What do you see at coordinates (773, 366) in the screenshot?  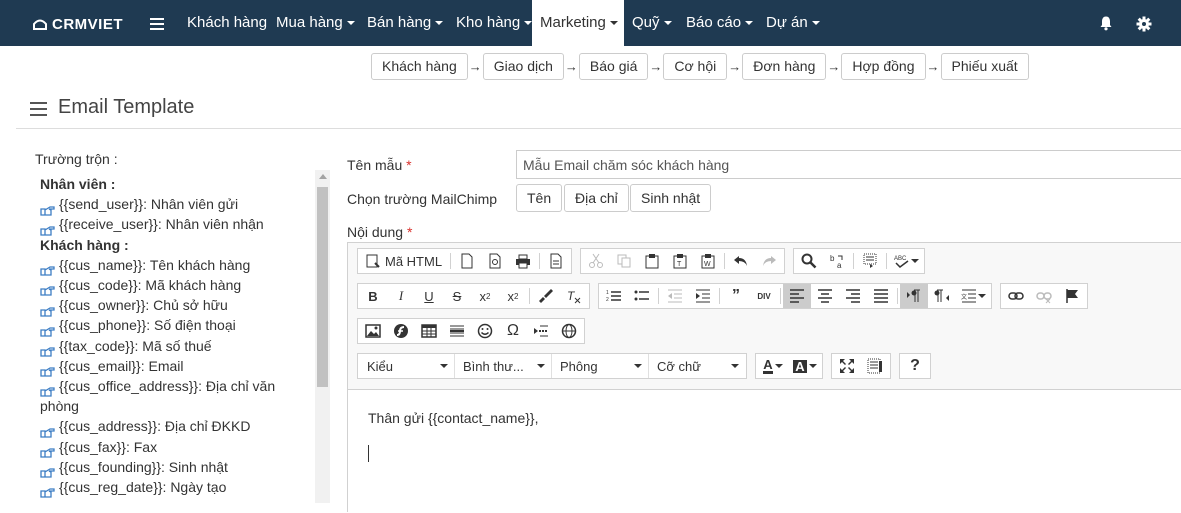 I see `text-color-icon: A` at bounding box center [773, 366].